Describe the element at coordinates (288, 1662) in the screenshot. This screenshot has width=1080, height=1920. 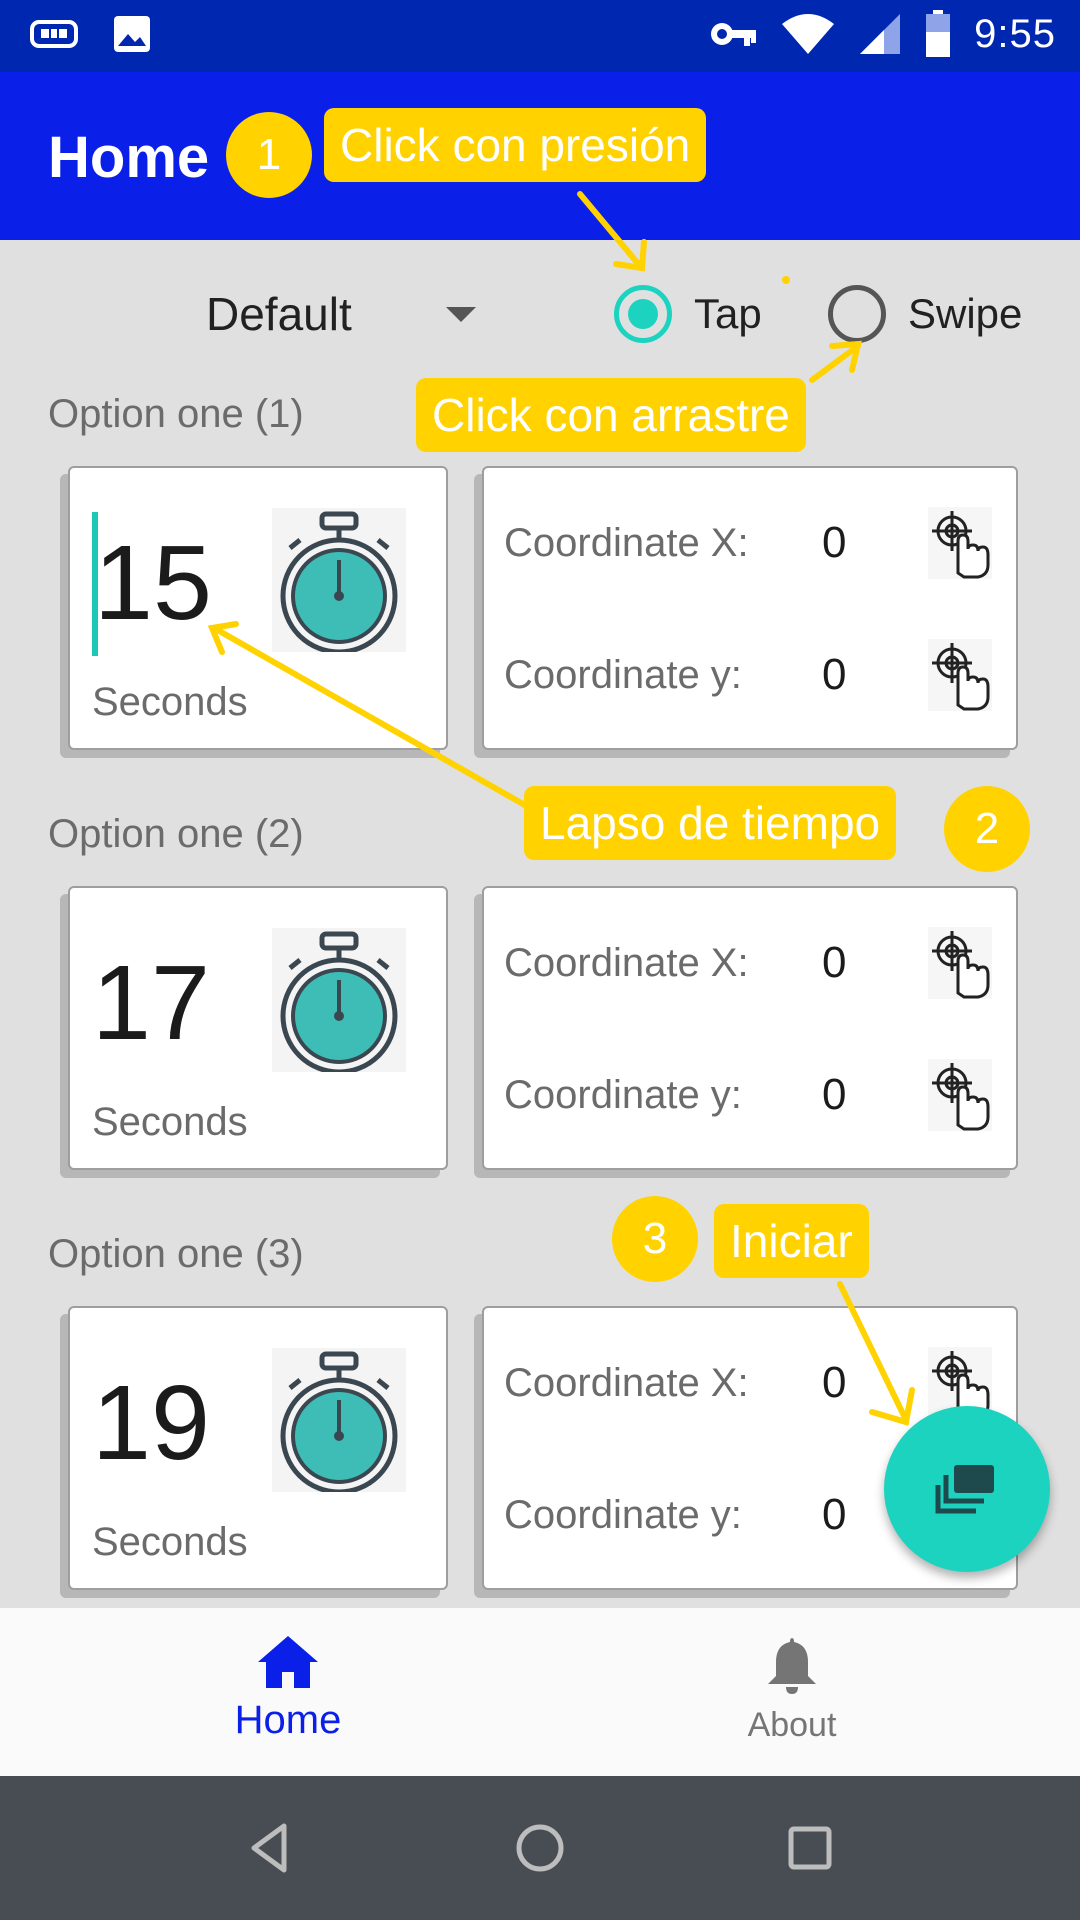
I see `home-icon` at that location.